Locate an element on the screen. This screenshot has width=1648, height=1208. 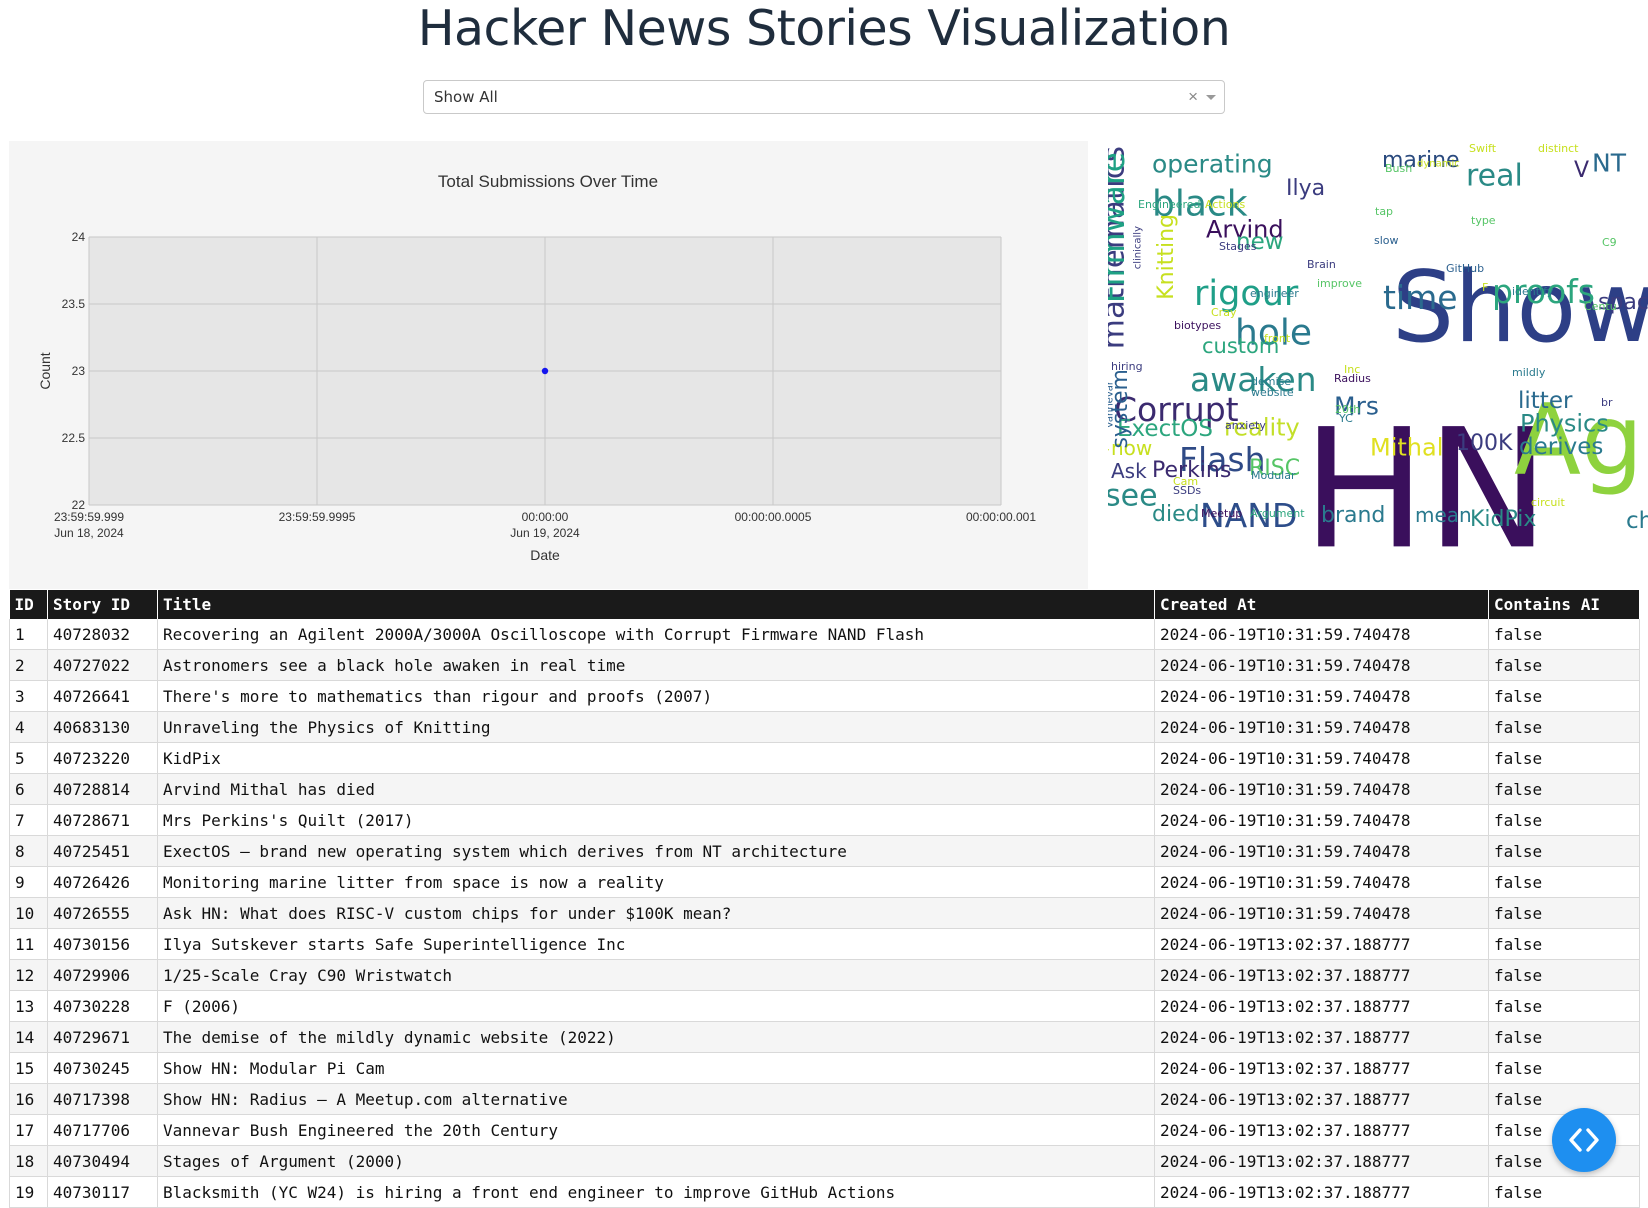
word-cloud-word: chi is located at coordinates (1637, 521).